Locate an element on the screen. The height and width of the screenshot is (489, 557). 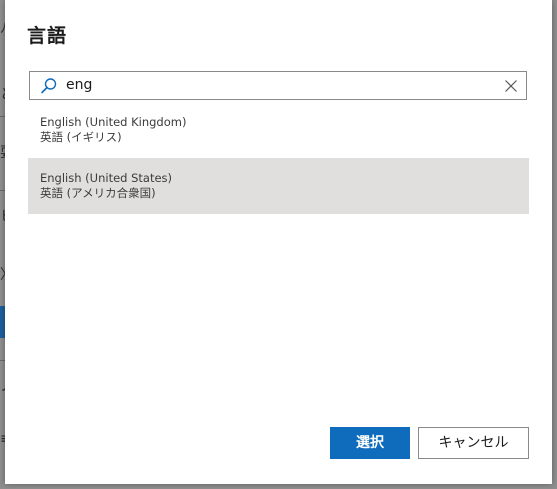
search-box is located at coordinates (278, 85).